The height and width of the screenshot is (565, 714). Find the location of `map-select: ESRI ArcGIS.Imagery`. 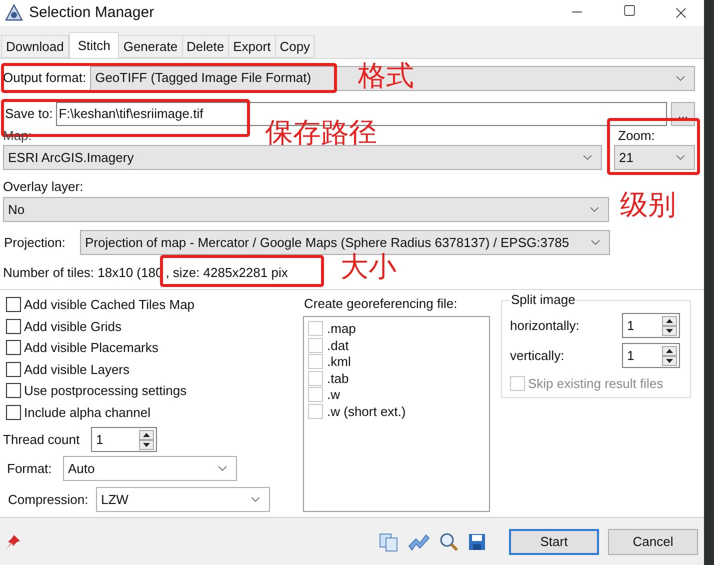

map-select: ESRI ArcGIS.Imagery is located at coordinates (302, 157).